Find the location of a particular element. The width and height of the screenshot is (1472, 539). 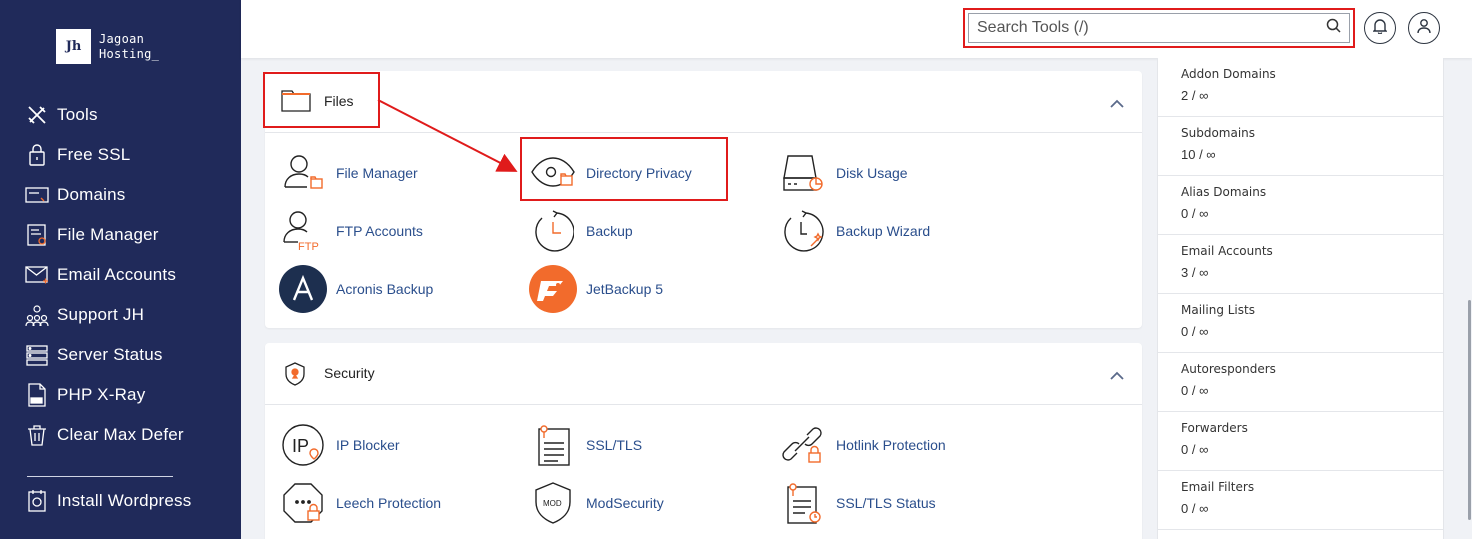

tool-label: Hotlink Protection is located at coordinates (891, 445).